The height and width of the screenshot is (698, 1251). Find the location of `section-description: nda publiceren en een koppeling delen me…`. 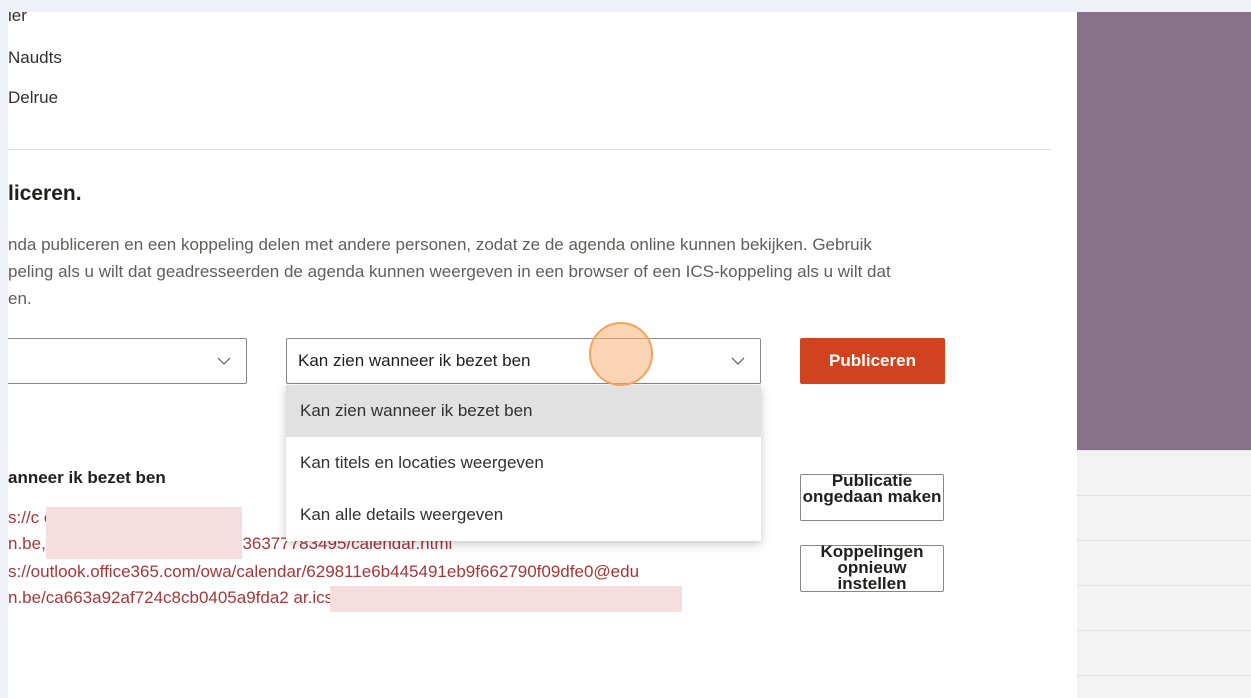

section-description: nda publiceren en een koppeling delen me… is located at coordinates (528, 271).